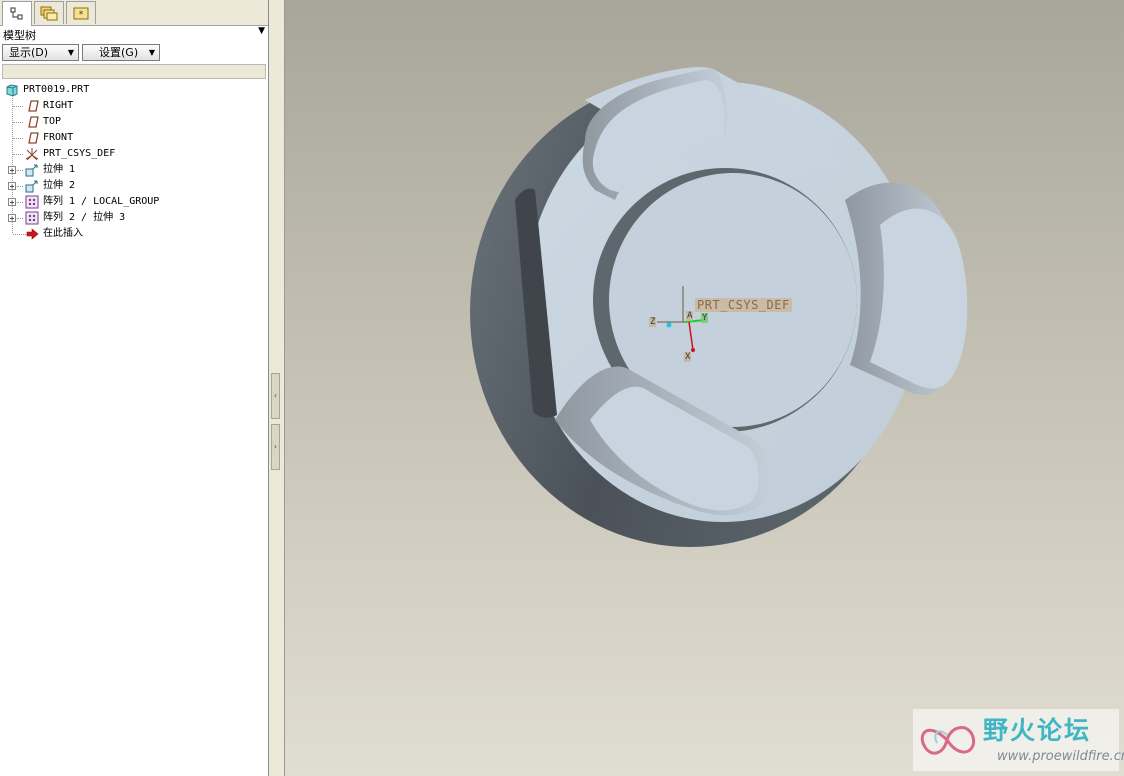  I want to click on insert-here-arrow-icon, so click(32, 234).